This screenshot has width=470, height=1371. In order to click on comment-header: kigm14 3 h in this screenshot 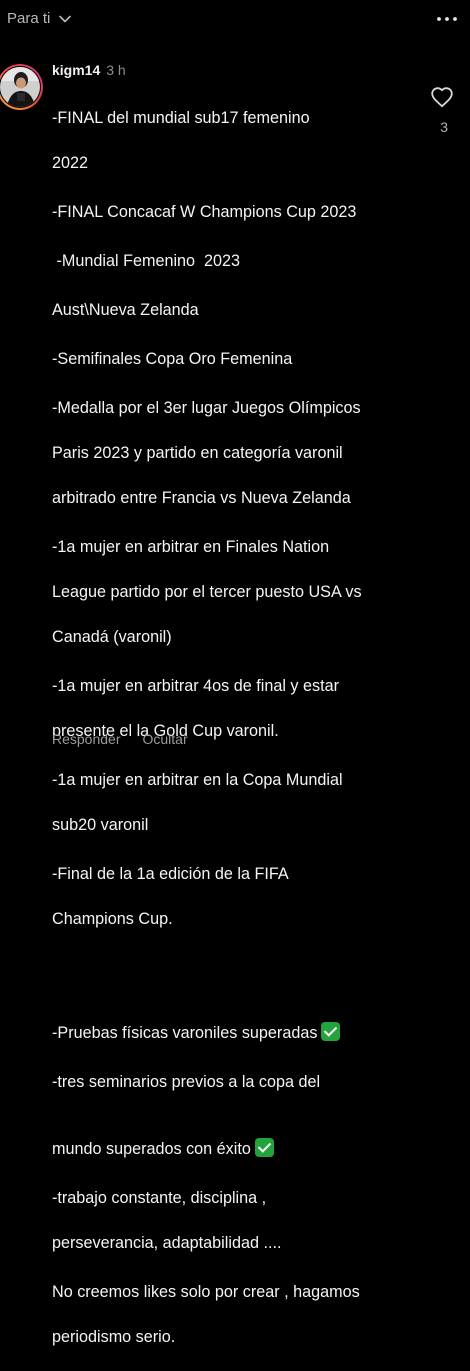, I will do `click(89, 70)`.